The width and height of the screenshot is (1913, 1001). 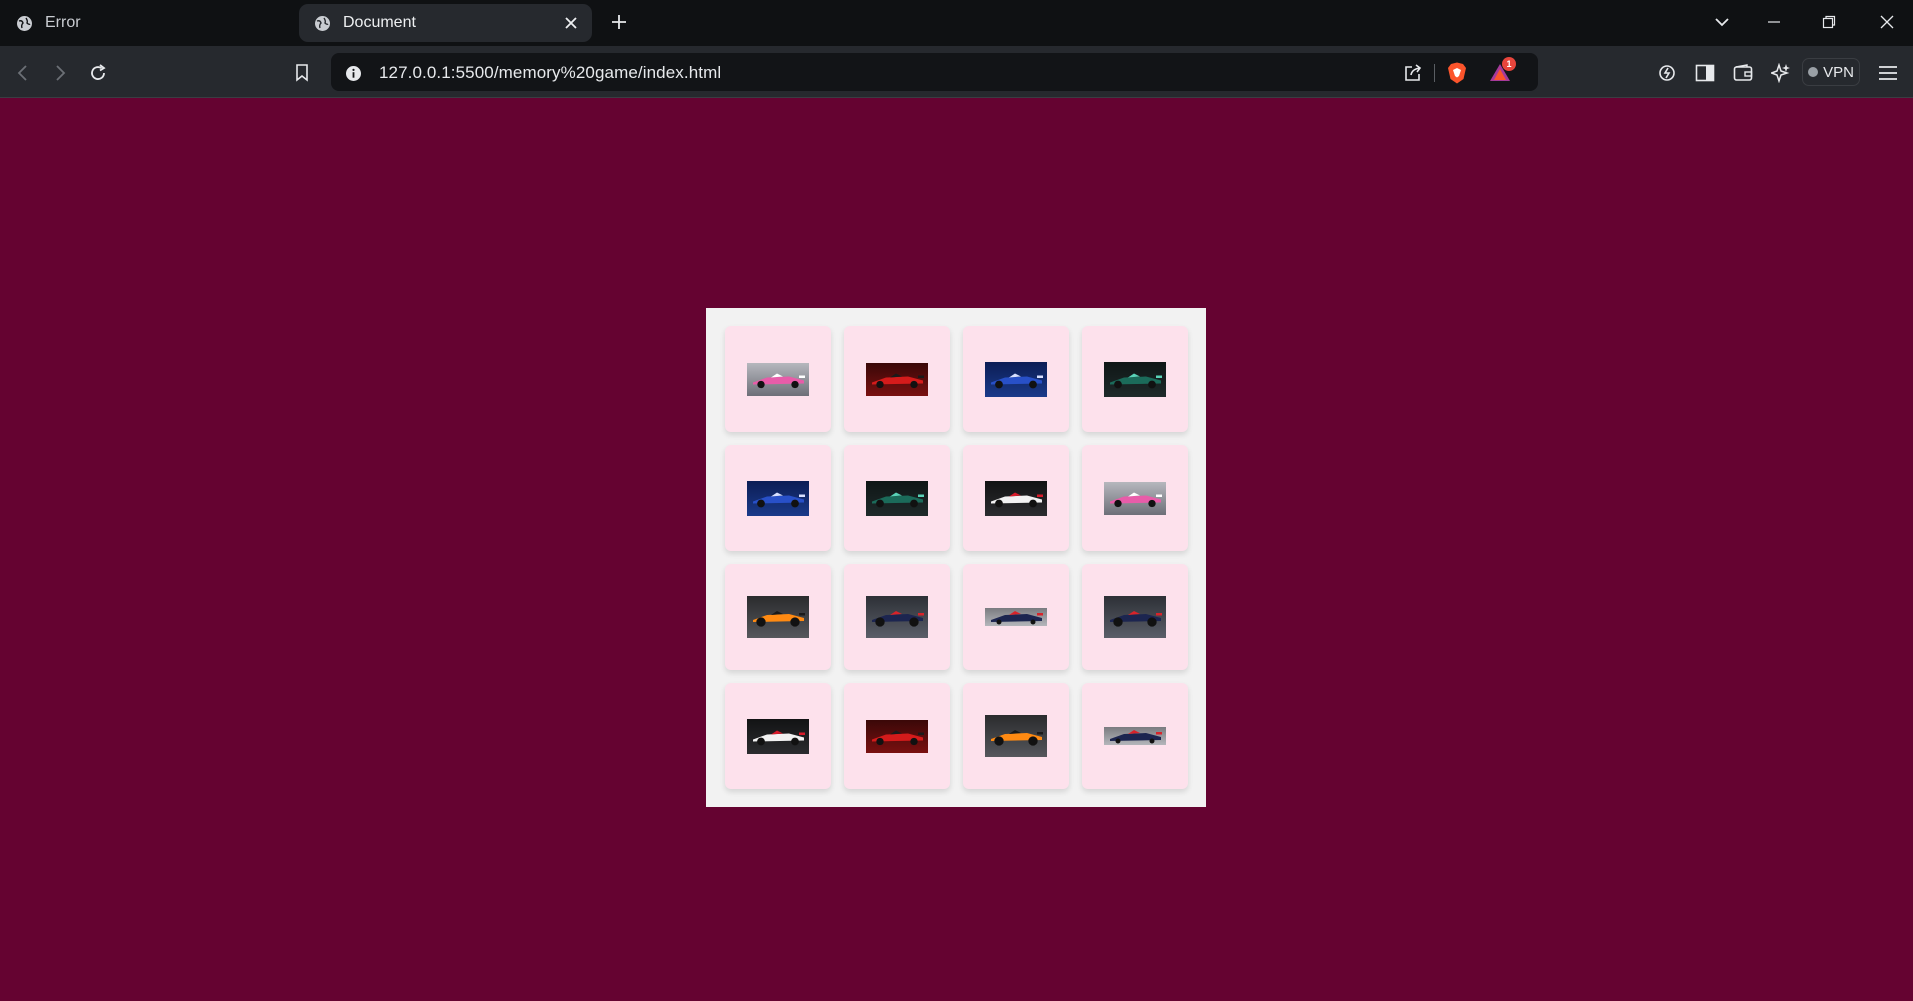 What do you see at coordinates (1887, 22) in the screenshot?
I see `close-window-icon` at bounding box center [1887, 22].